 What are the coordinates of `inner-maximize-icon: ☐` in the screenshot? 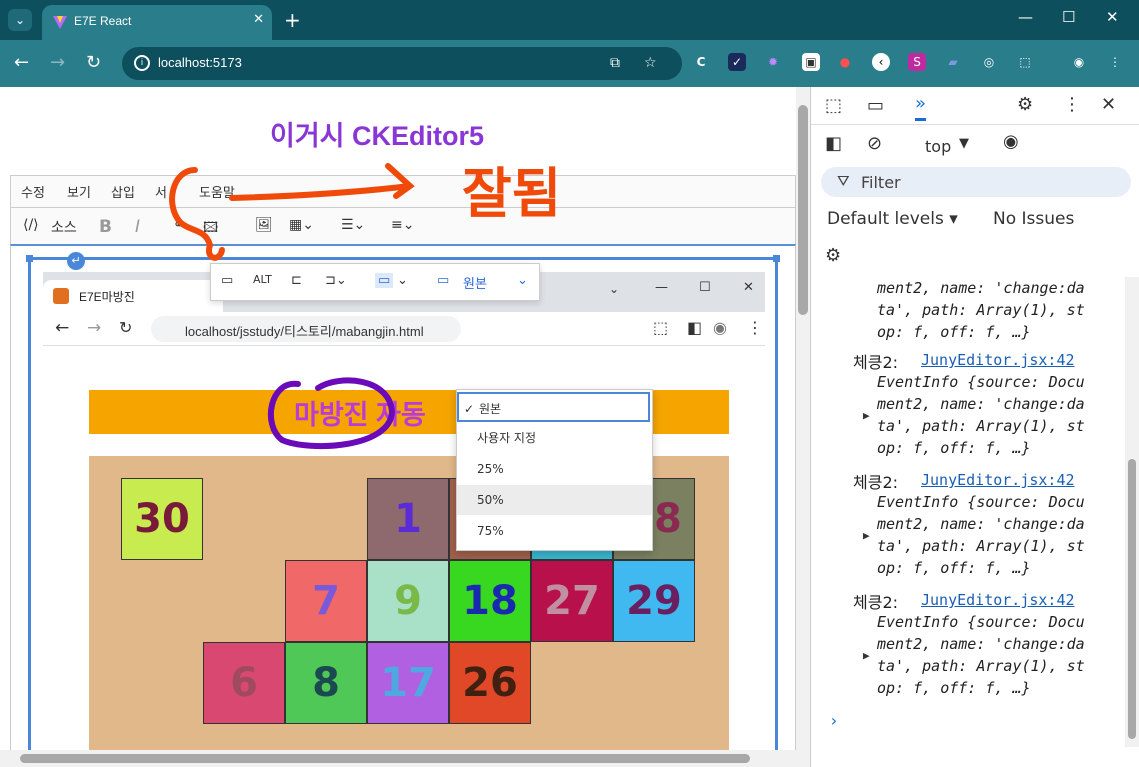 It's located at (705, 287).